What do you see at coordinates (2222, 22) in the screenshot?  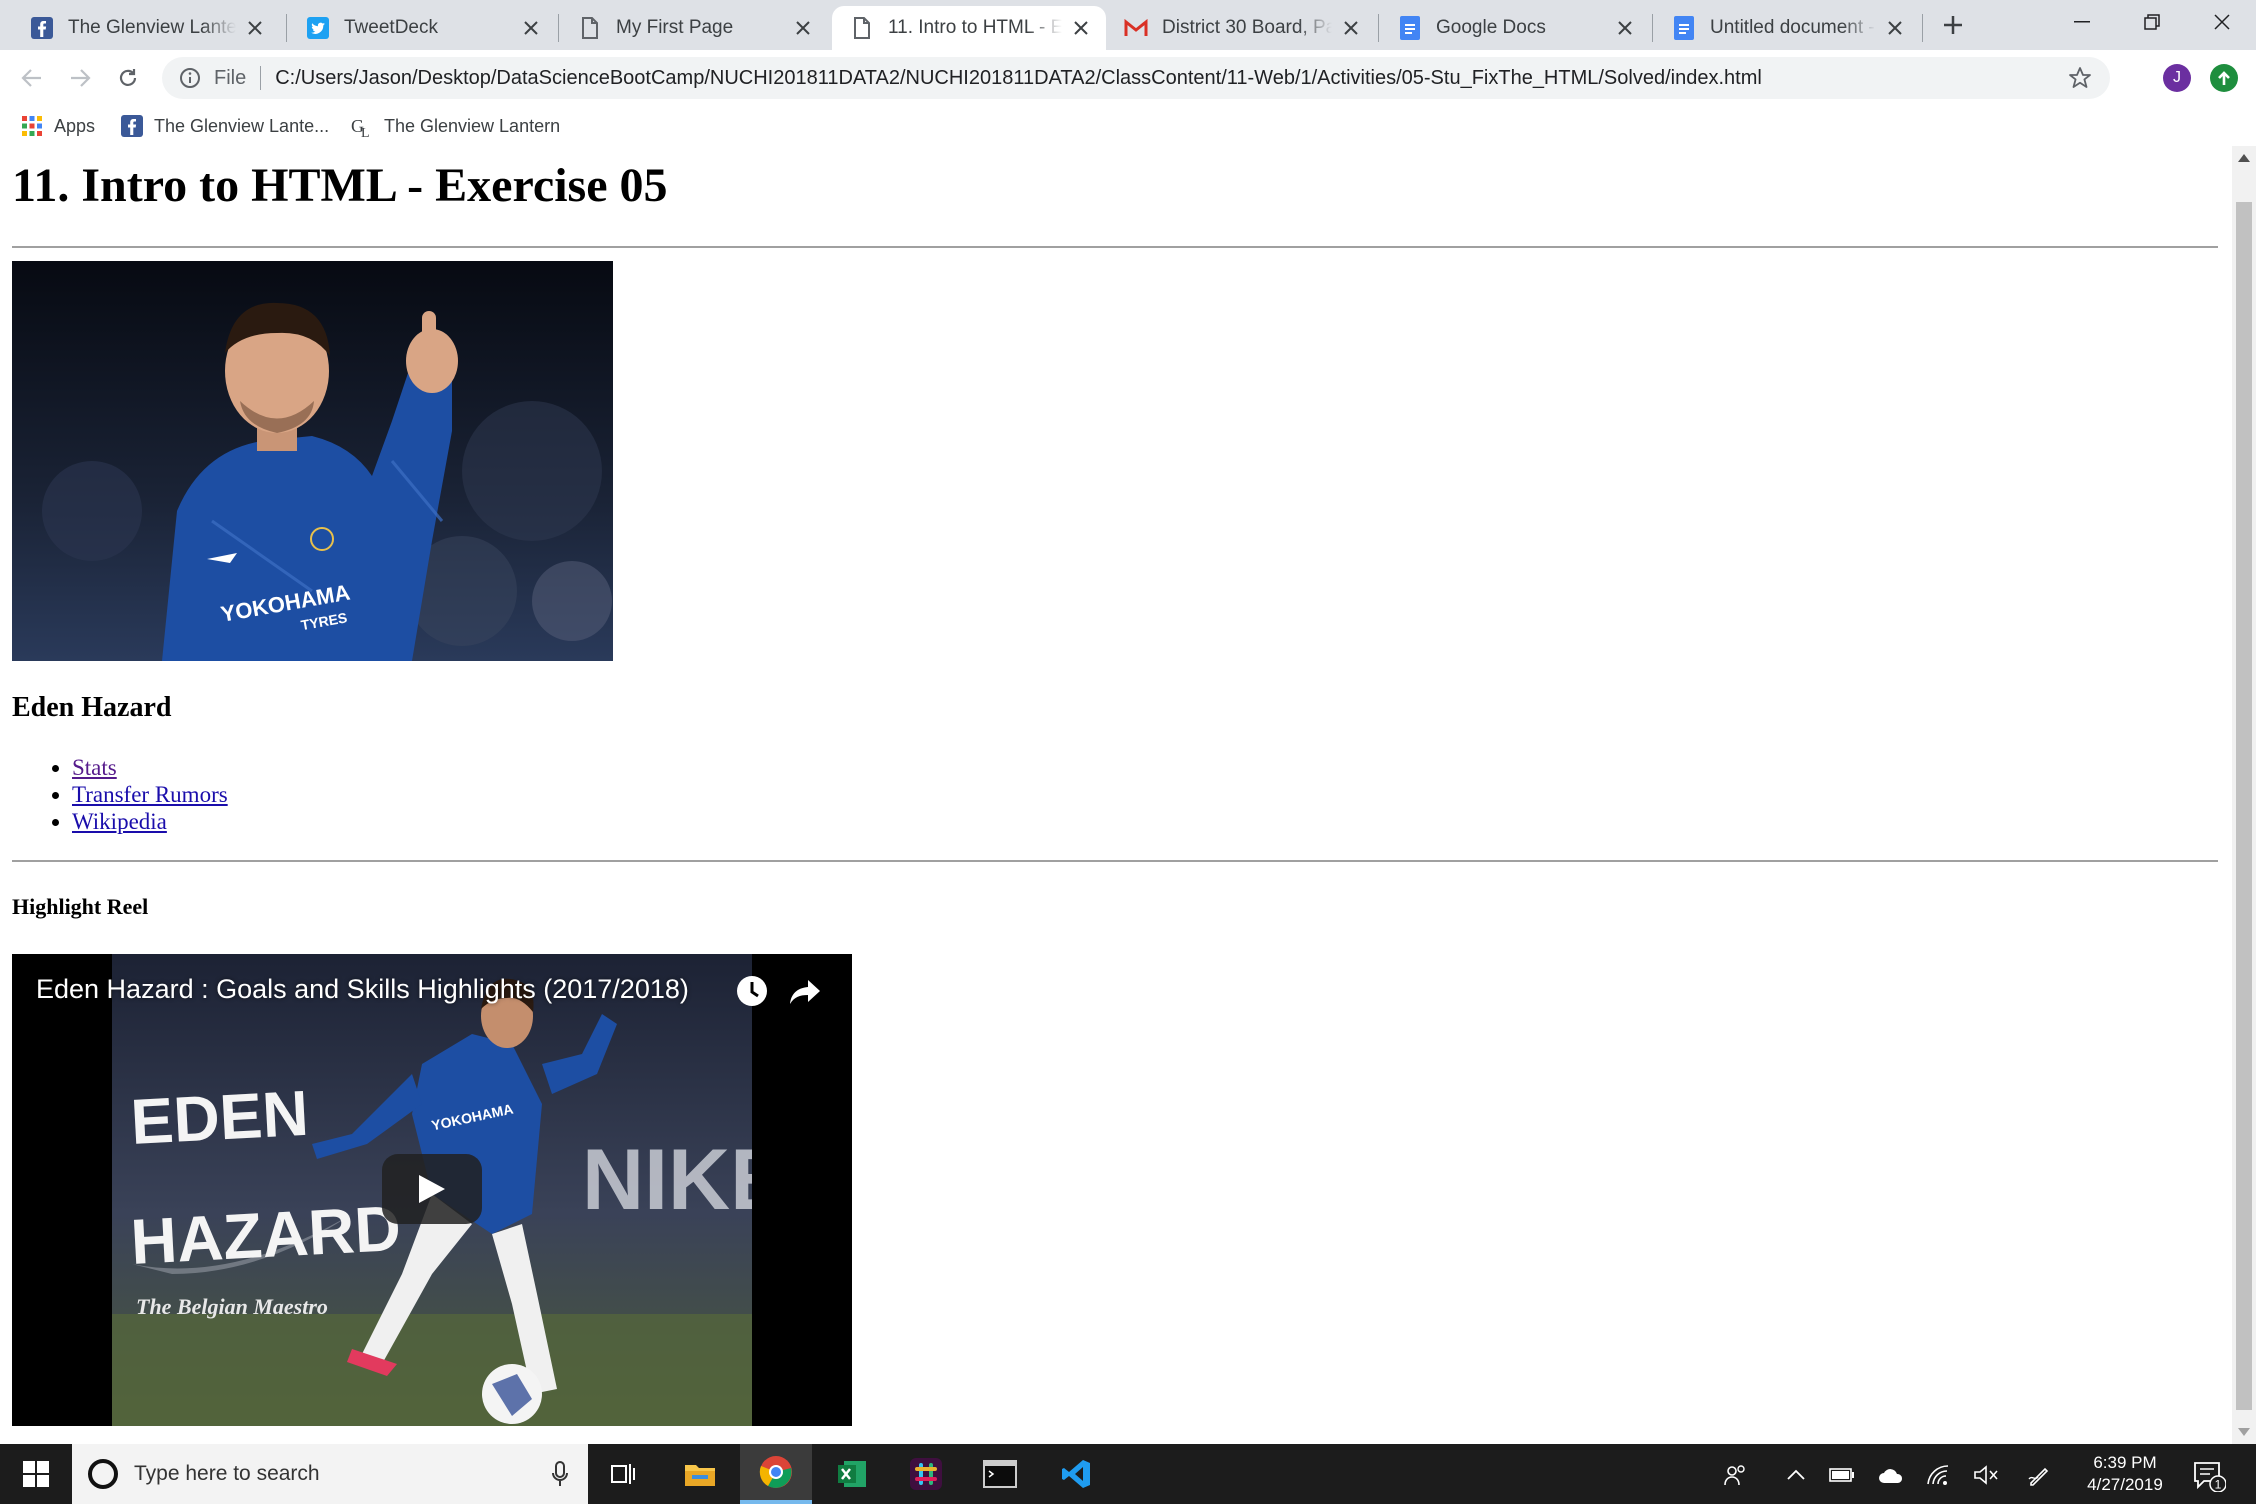 I see `close-window-button` at bounding box center [2222, 22].